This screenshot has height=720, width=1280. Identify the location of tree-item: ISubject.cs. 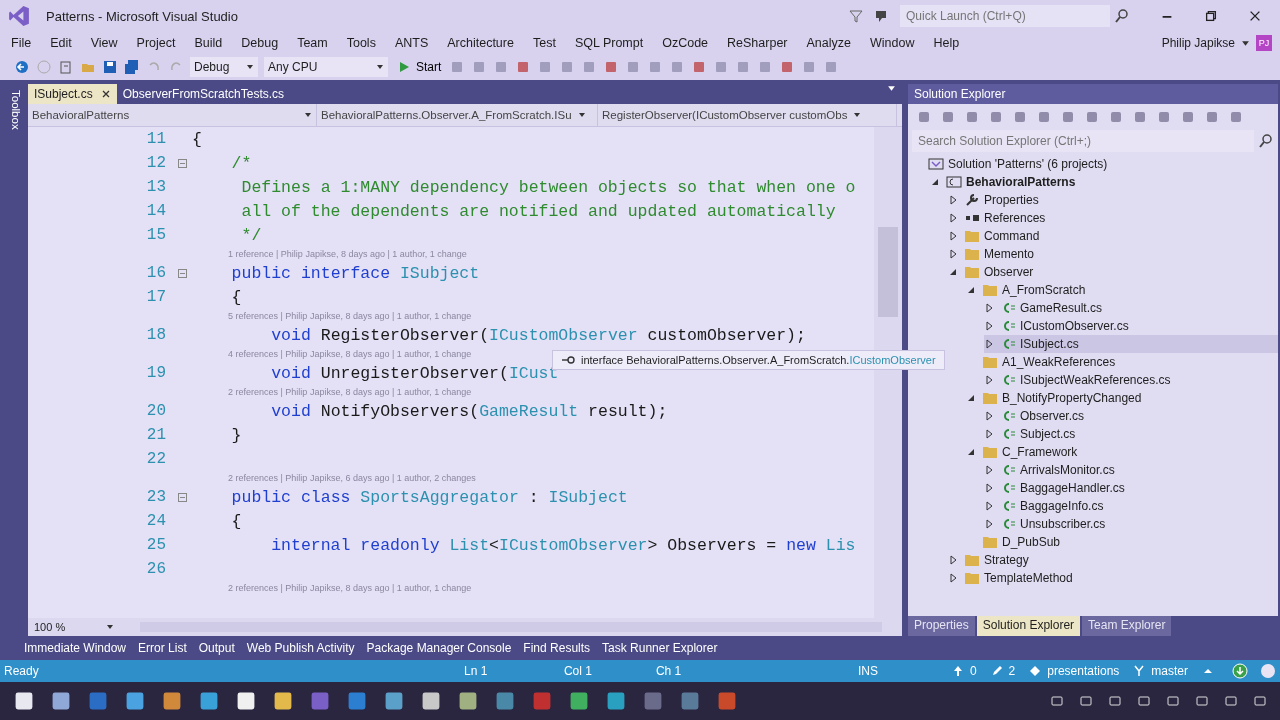
(1131, 344).